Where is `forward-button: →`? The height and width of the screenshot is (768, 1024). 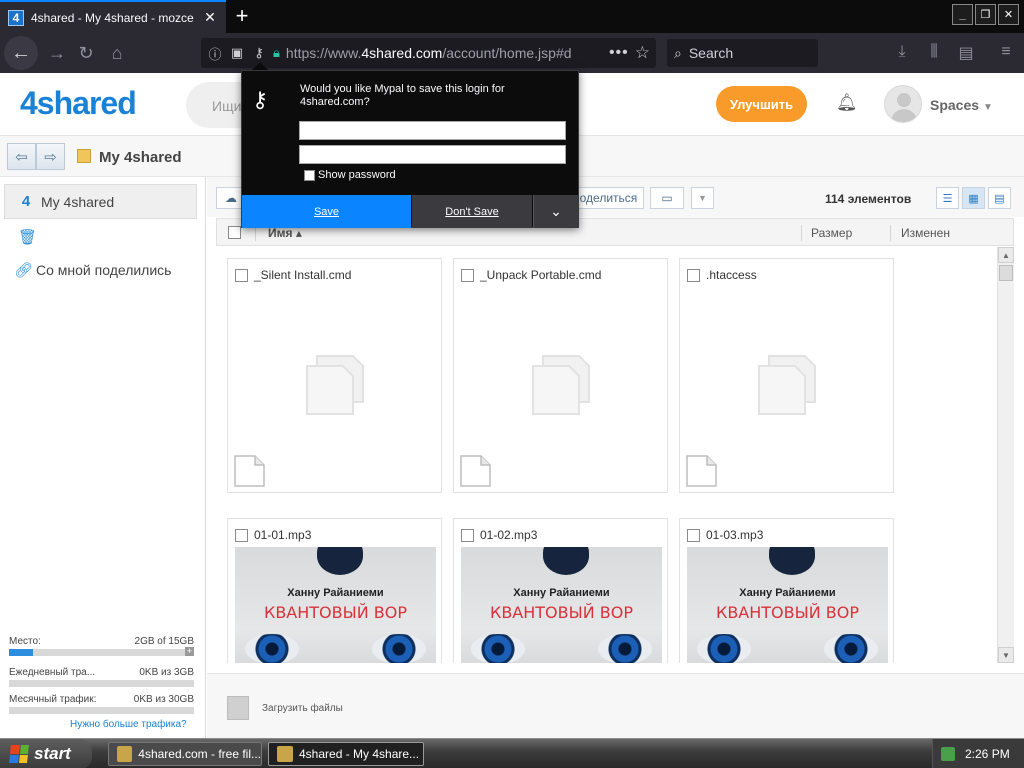
forward-button: → is located at coordinates (57, 53).